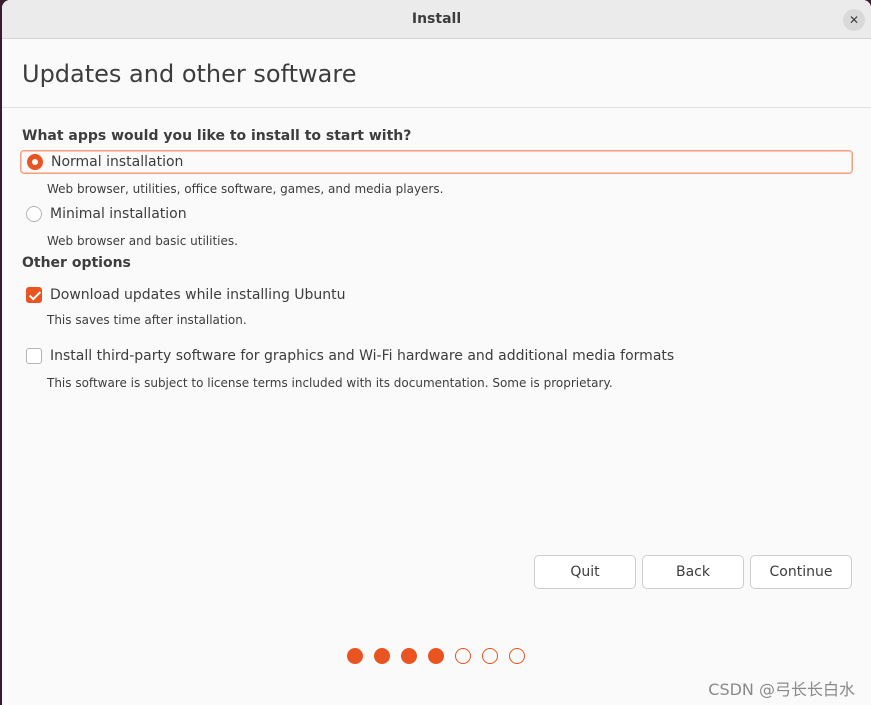 Image resolution: width=871 pixels, height=705 pixels. I want to click on radio-selected-icon, so click(35, 162).